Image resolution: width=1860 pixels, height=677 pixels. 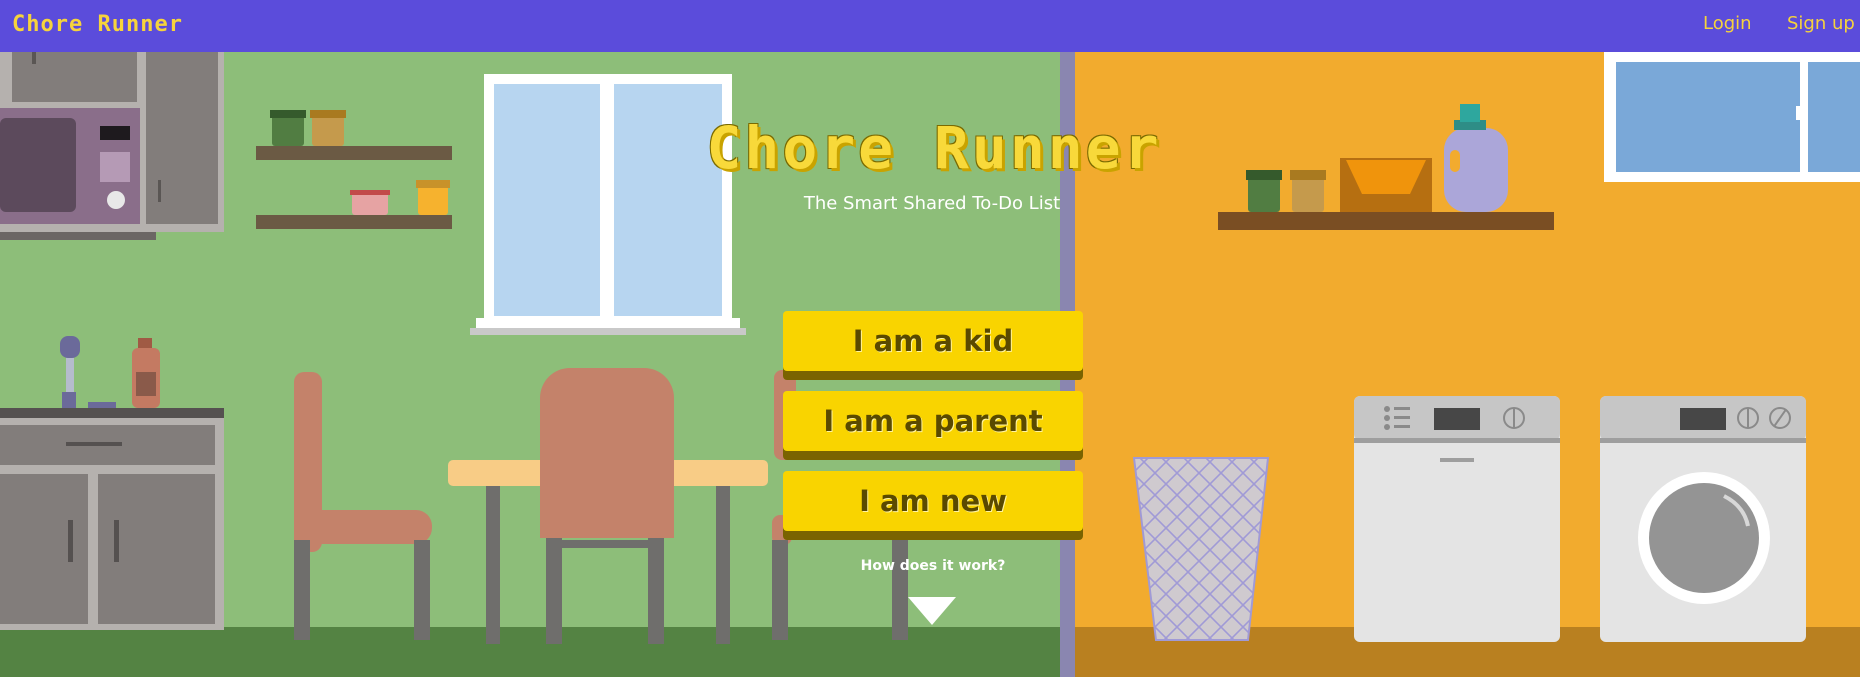 What do you see at coordinates (1703, 519) in the screenshot?
I see `washing-machine` at bounding box center [1703, 519].